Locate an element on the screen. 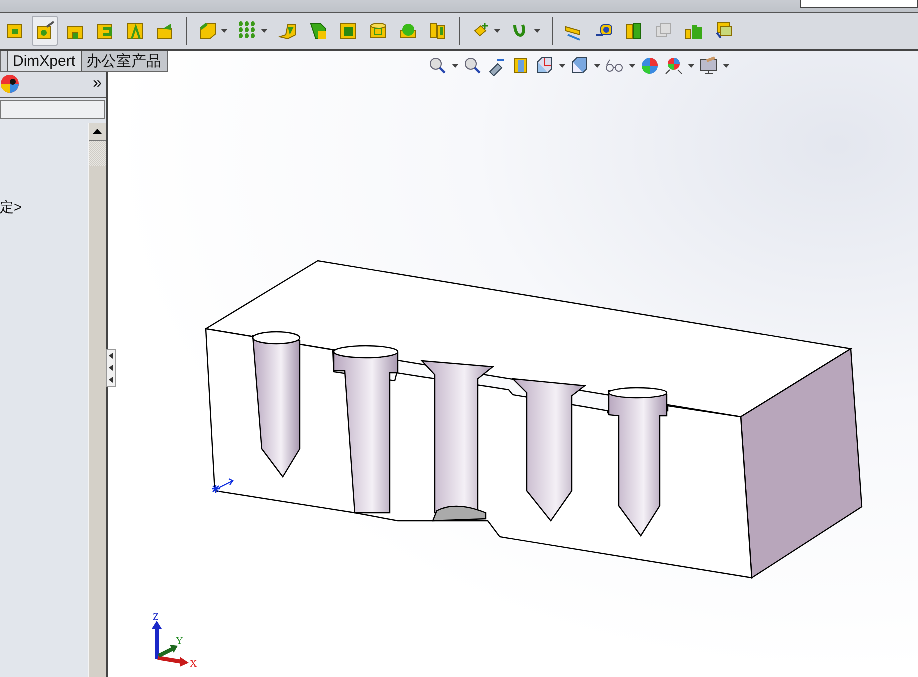  blocks-icon is located at coordinates (438, 31).